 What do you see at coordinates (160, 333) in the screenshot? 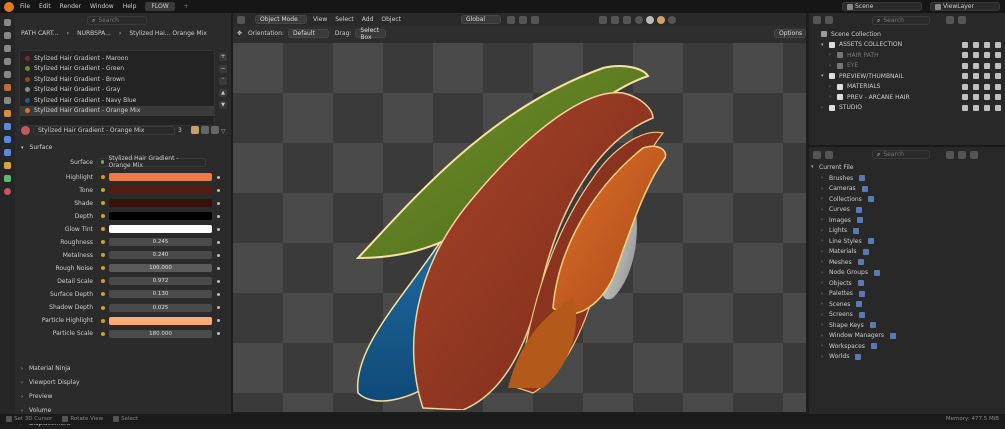
I see `property-value-field: 180.000` at bounding box center [160, 333].